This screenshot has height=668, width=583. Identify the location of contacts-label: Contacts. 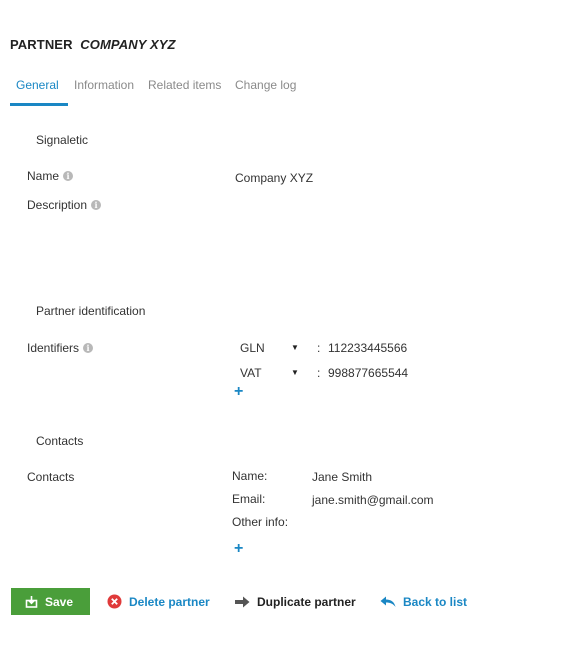
(50, 477).